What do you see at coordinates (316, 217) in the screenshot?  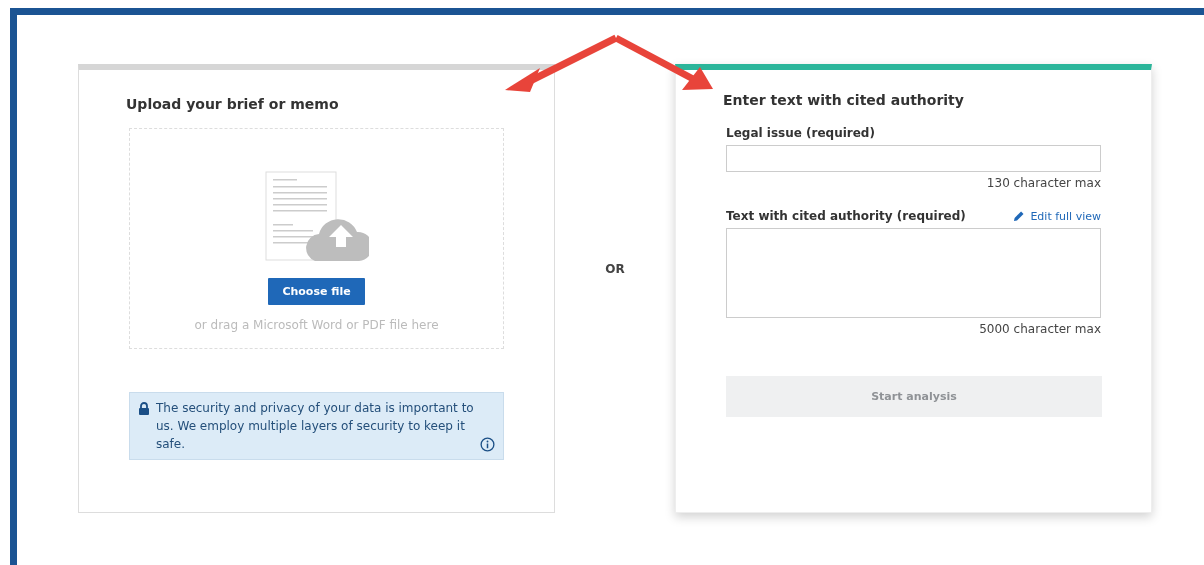 I see `document-upload-icon` at bounding box center [316, 217].